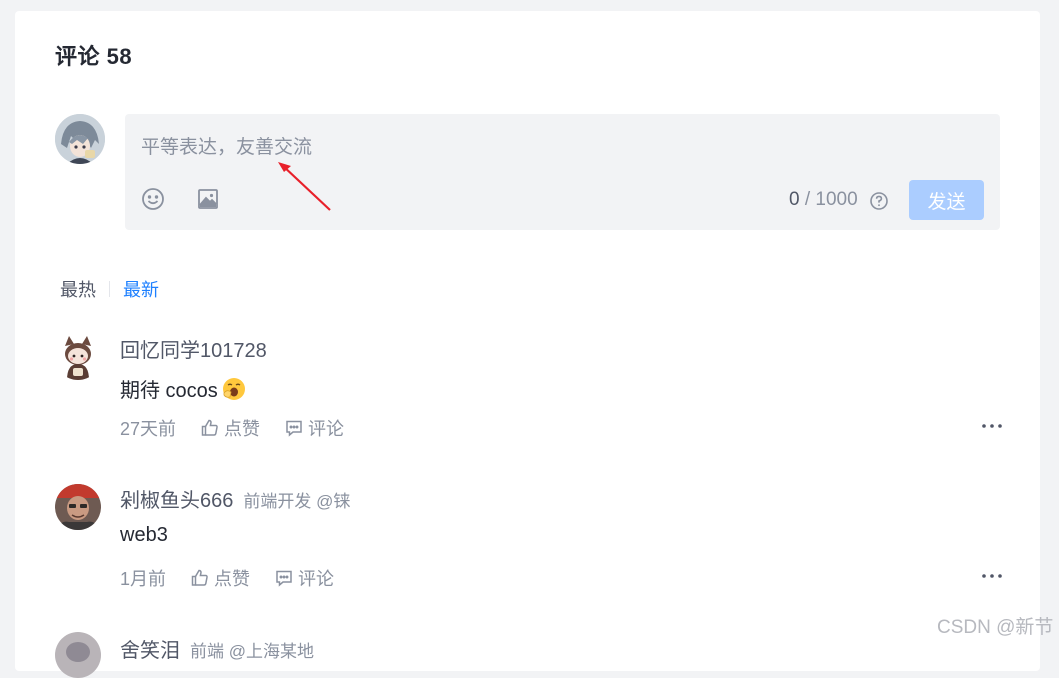 The width and height of the screenshot is (1059, 678). Describe the element at coordinates (794, 199) in the screenshot. I see `char-count-current: 0` at that location.